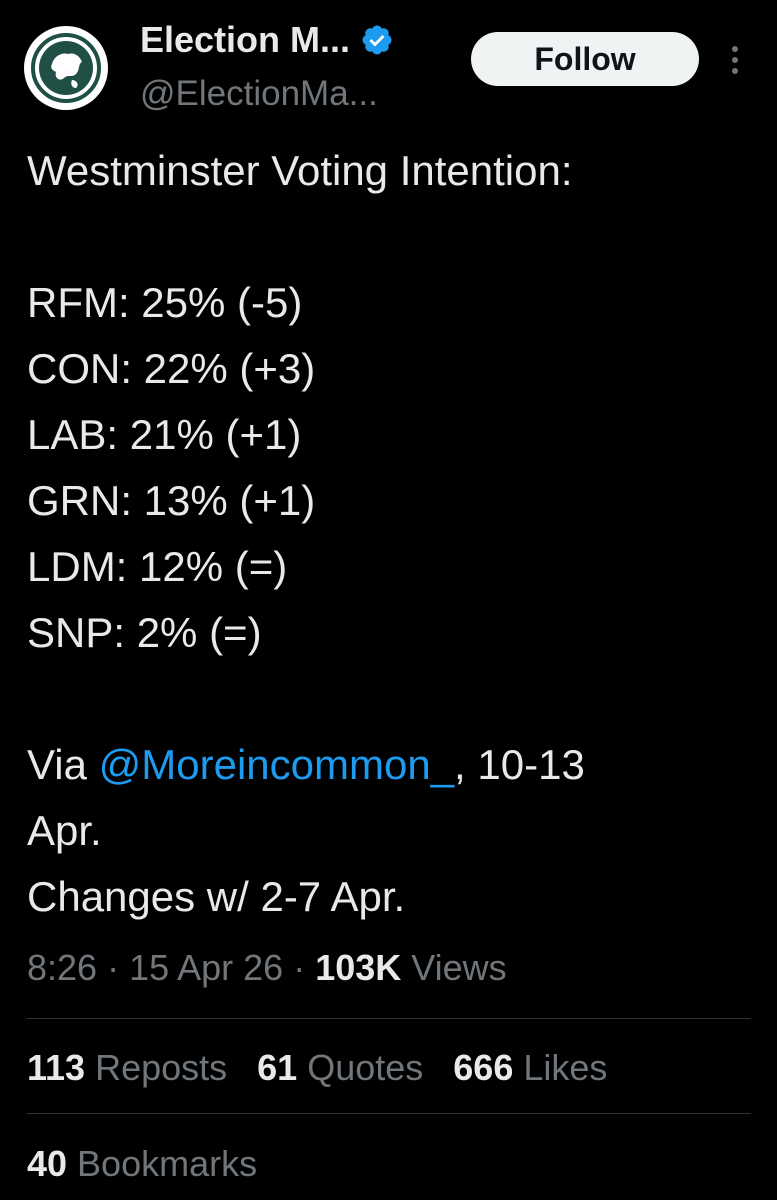 The width and height of the screenshot is (777, 1200). Describe the element at coordinates (62, 967) in the screenshot. I see `tweet-time: 8:26` at that location.